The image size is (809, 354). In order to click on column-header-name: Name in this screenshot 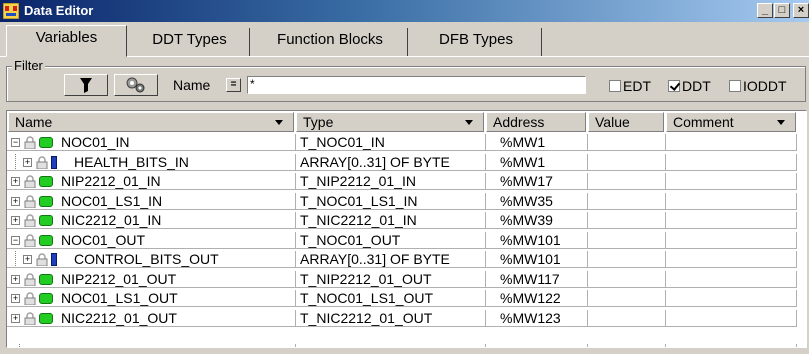, I will do `click(151, 122)`.